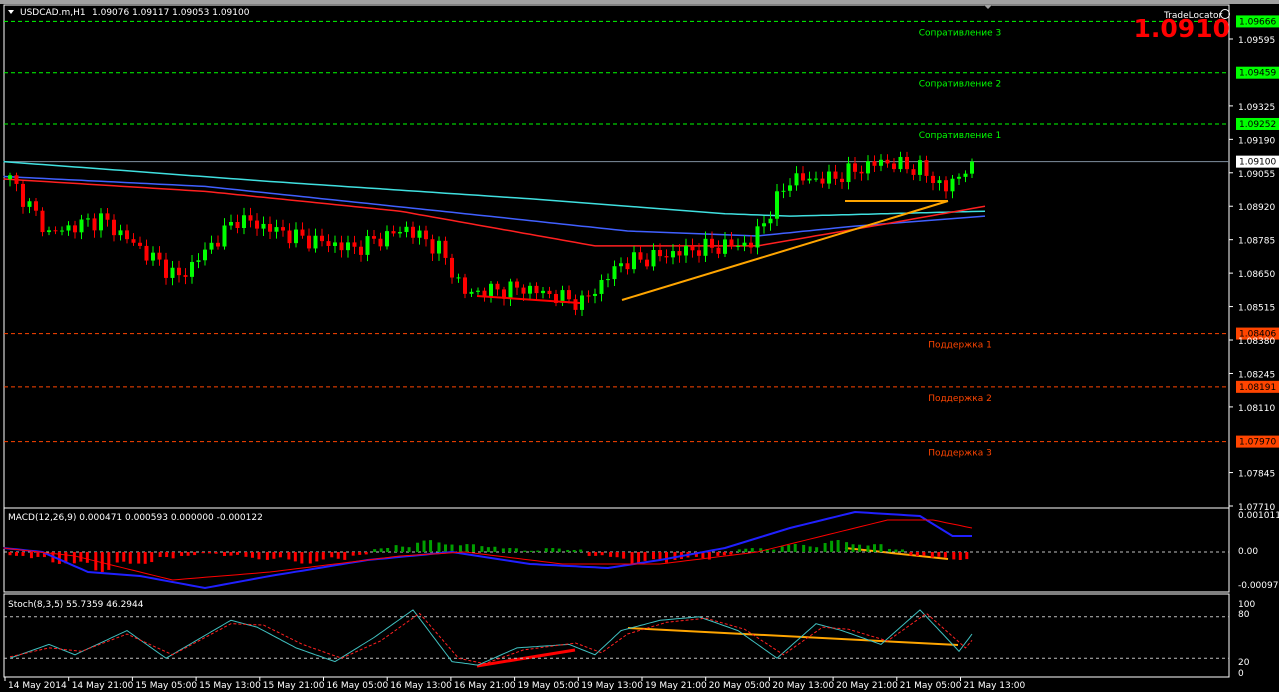  I want to click on price-tick: 1.09325, so click(1256, 108).